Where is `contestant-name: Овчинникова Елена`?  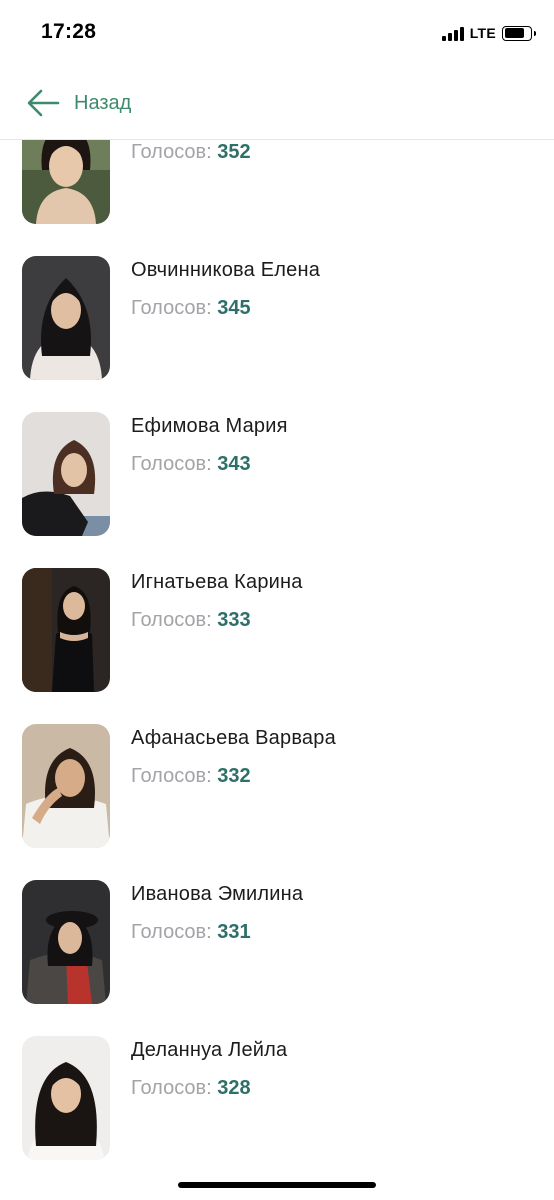 contestant-name: Овчинникова Елена is located at coordinates (226, 270).